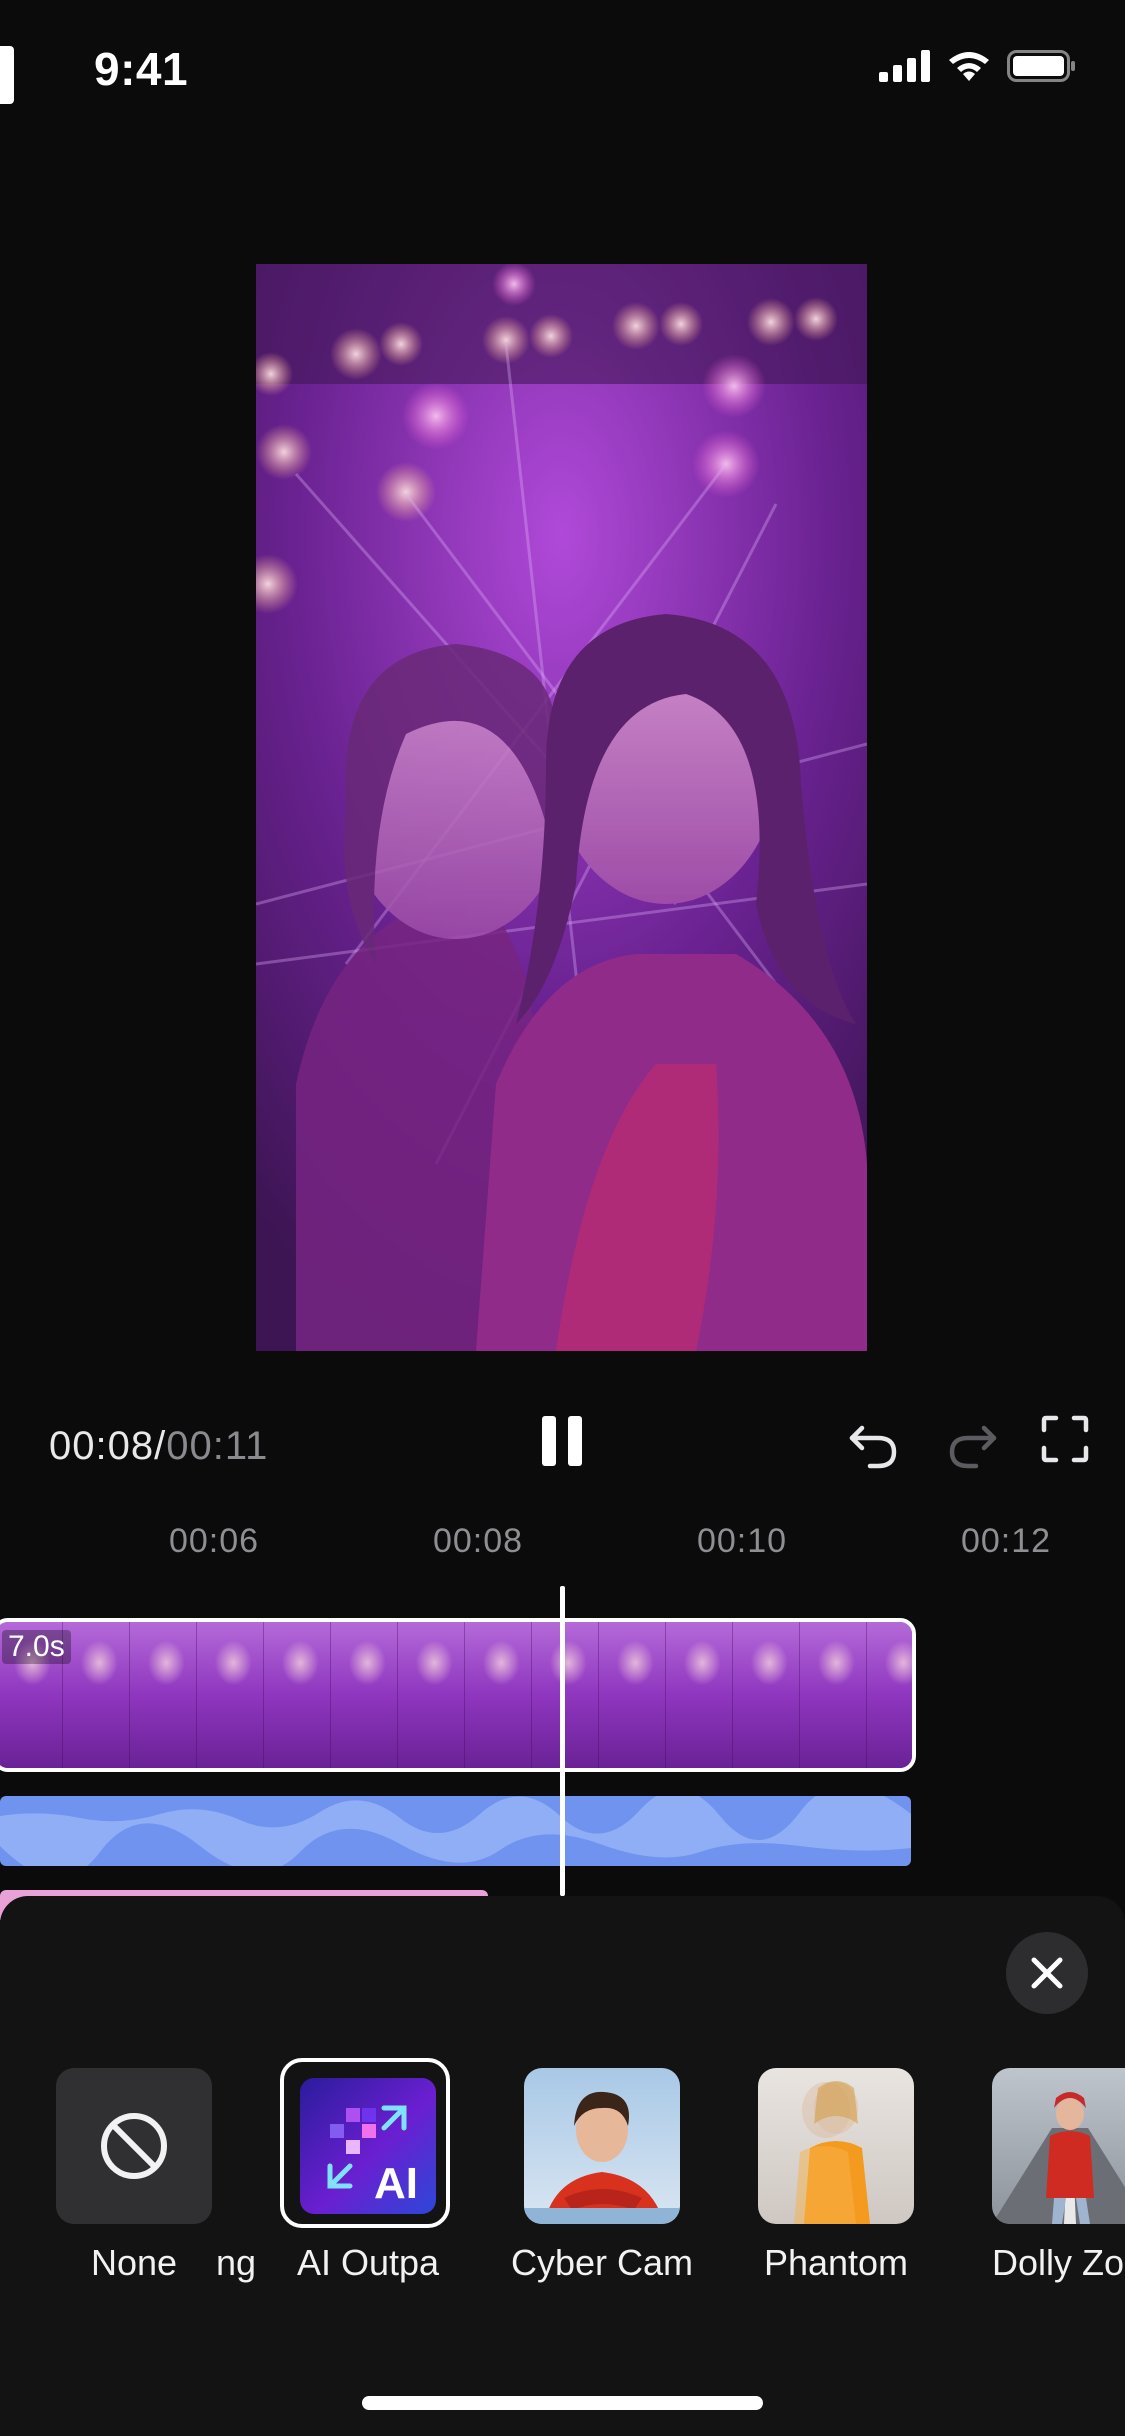  I want to click on battery-icon, so click(1041, 66).